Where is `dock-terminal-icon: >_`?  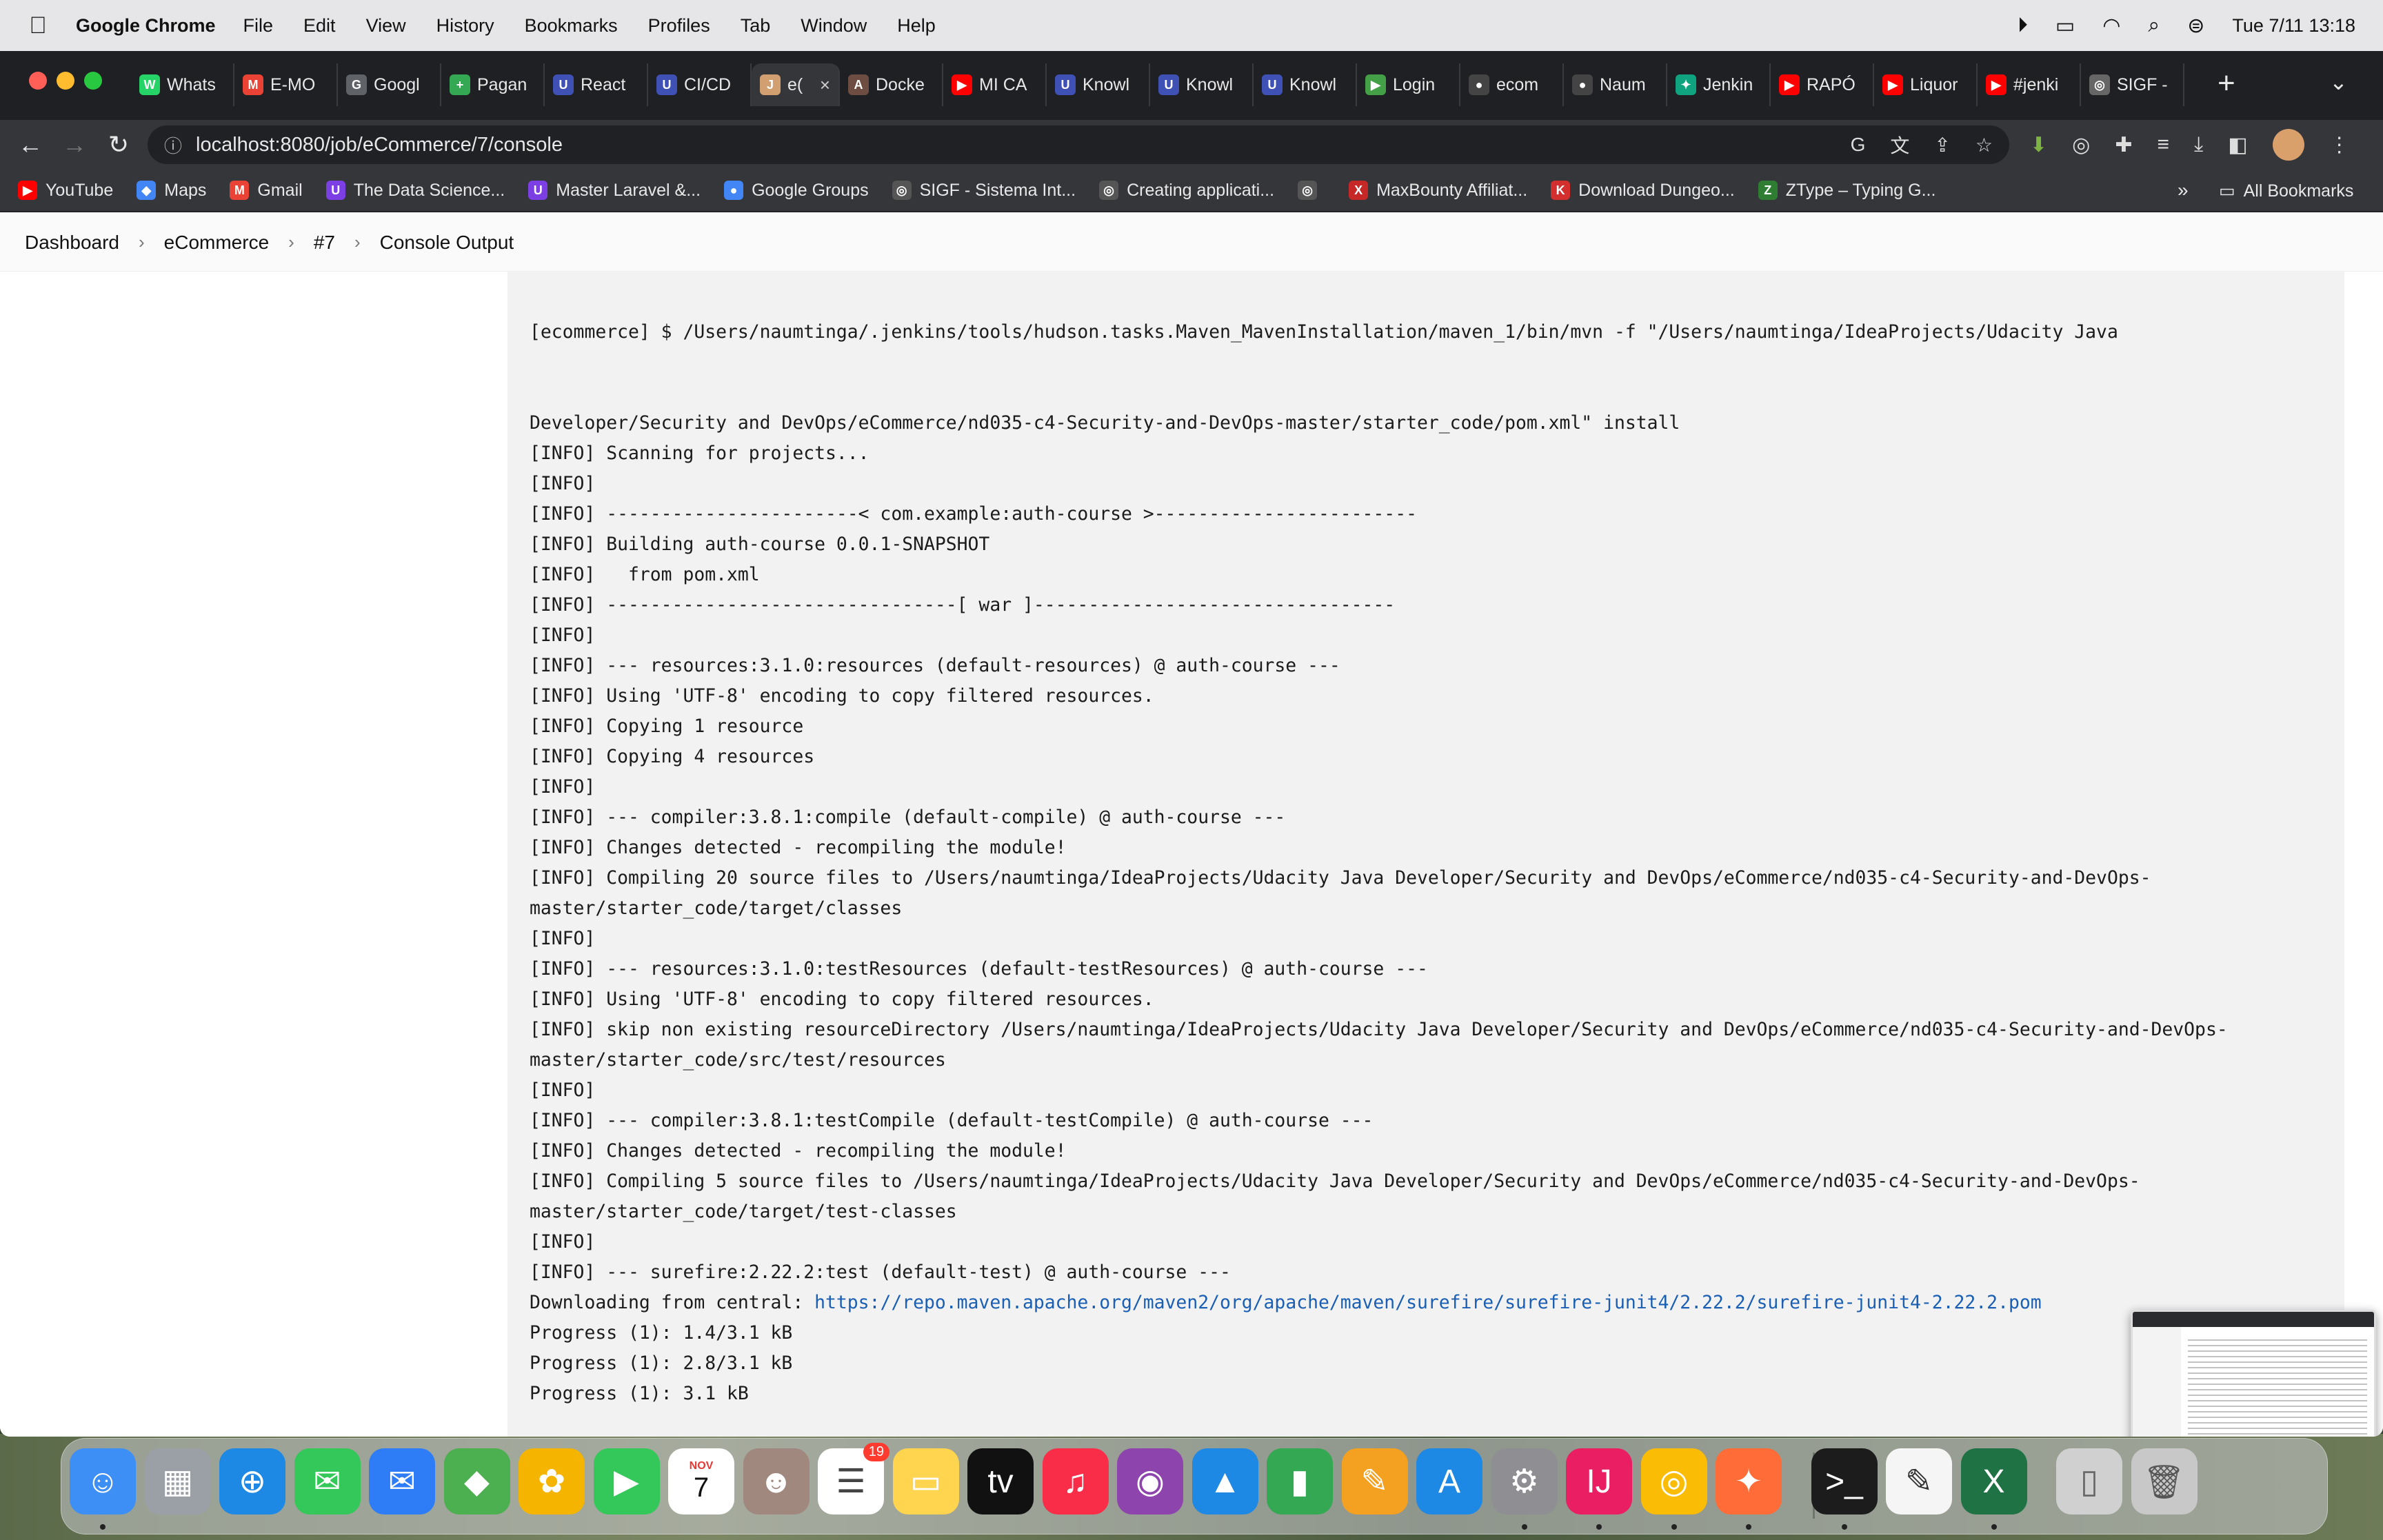
dock-terminal-icon: >_ is located at coordinates (1844, 1481).